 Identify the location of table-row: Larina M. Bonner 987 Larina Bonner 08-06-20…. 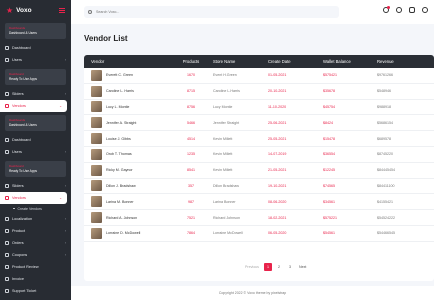
(259, 202).